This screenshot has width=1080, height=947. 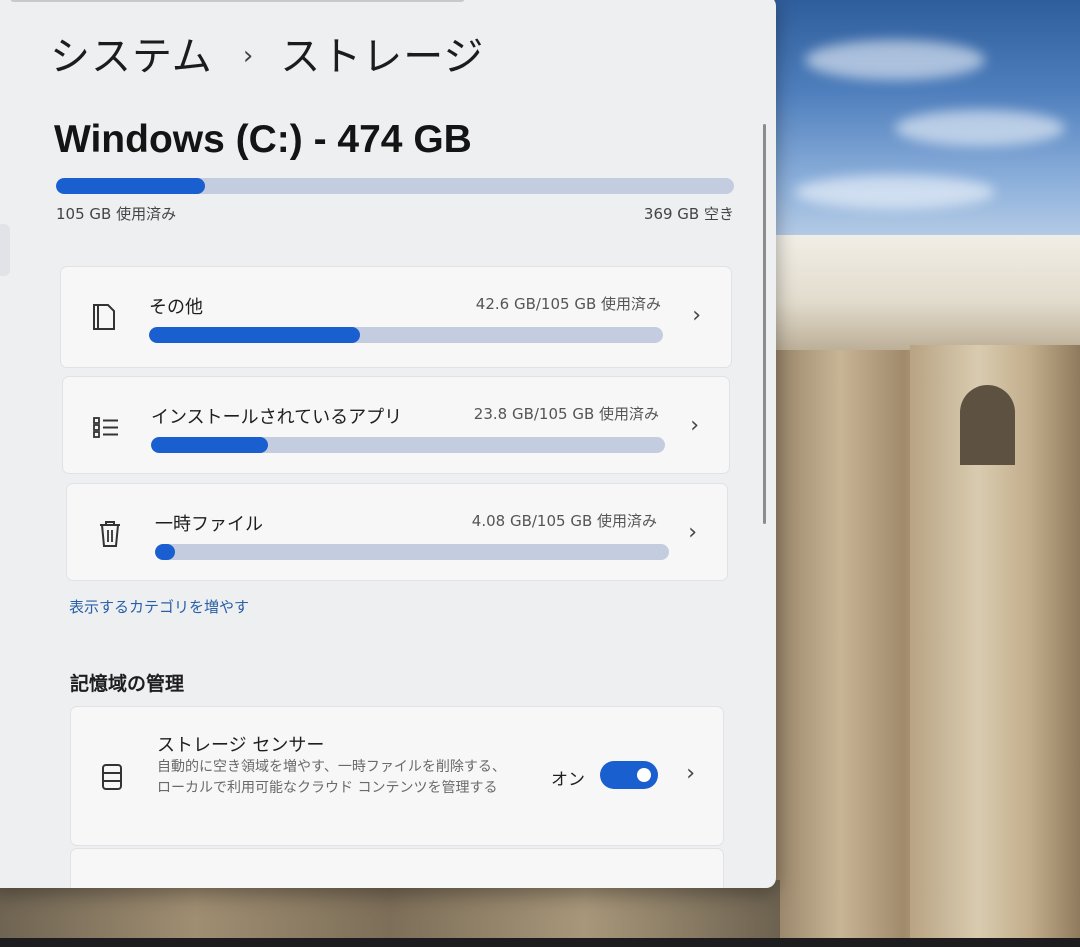 I want to click on category-card-other: その他 42.6 GB/105 GB 使用済み ›, so click(x=396, y=317).